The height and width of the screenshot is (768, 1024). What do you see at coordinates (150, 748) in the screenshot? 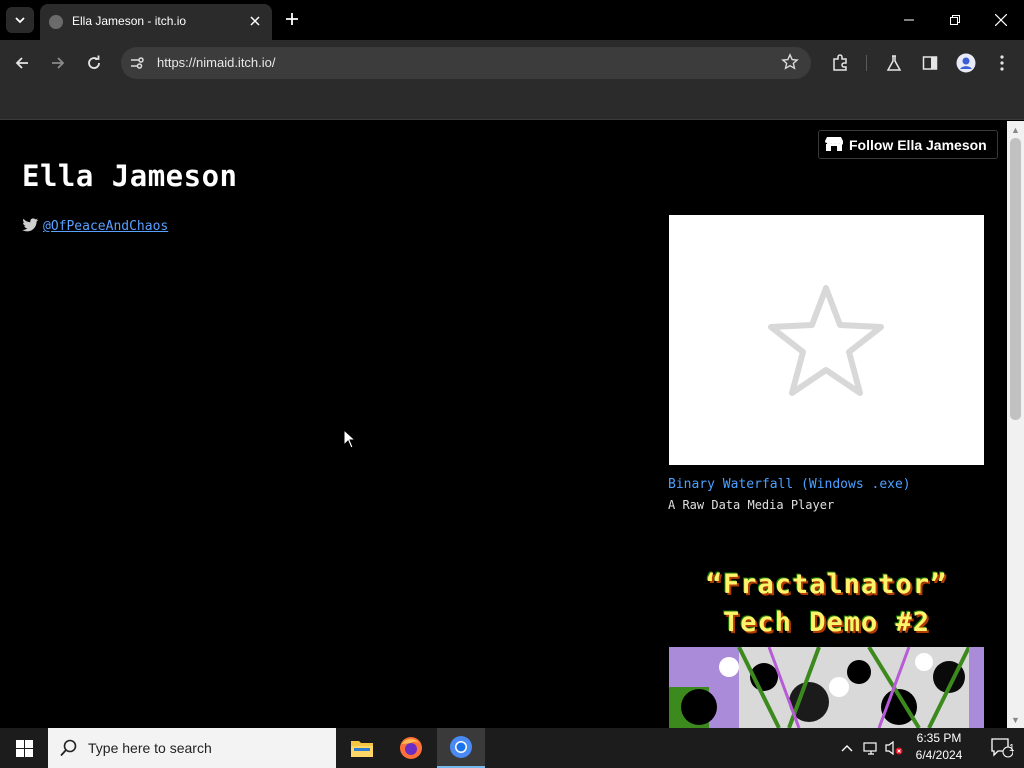
I see `taskbar-search-placeholder: Type here to search` at bounding box center [150, 748].